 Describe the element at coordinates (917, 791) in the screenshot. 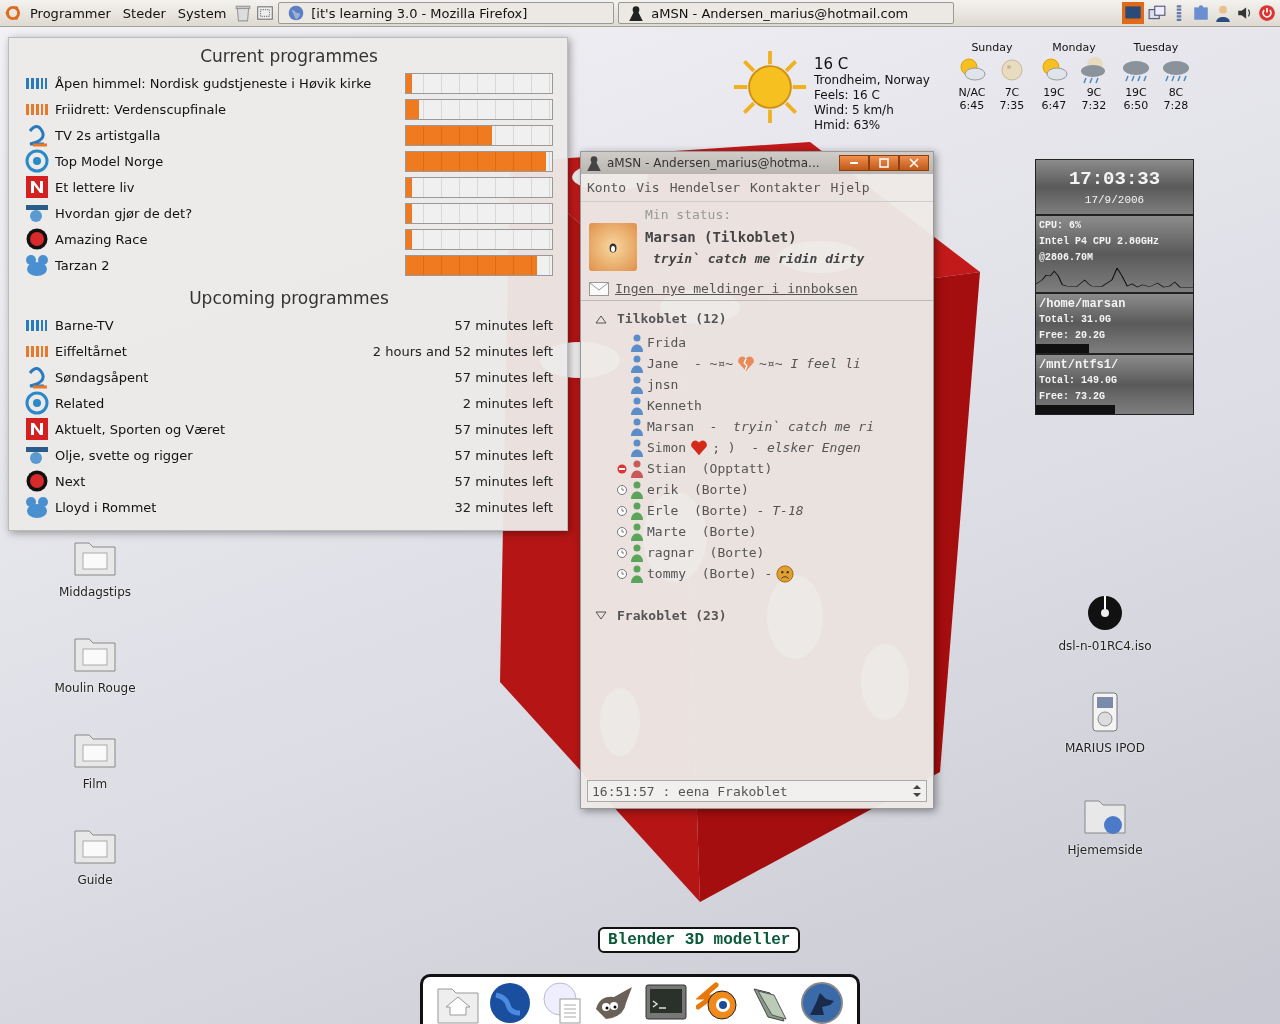

I see `spinner-arrows-icon` at that location.